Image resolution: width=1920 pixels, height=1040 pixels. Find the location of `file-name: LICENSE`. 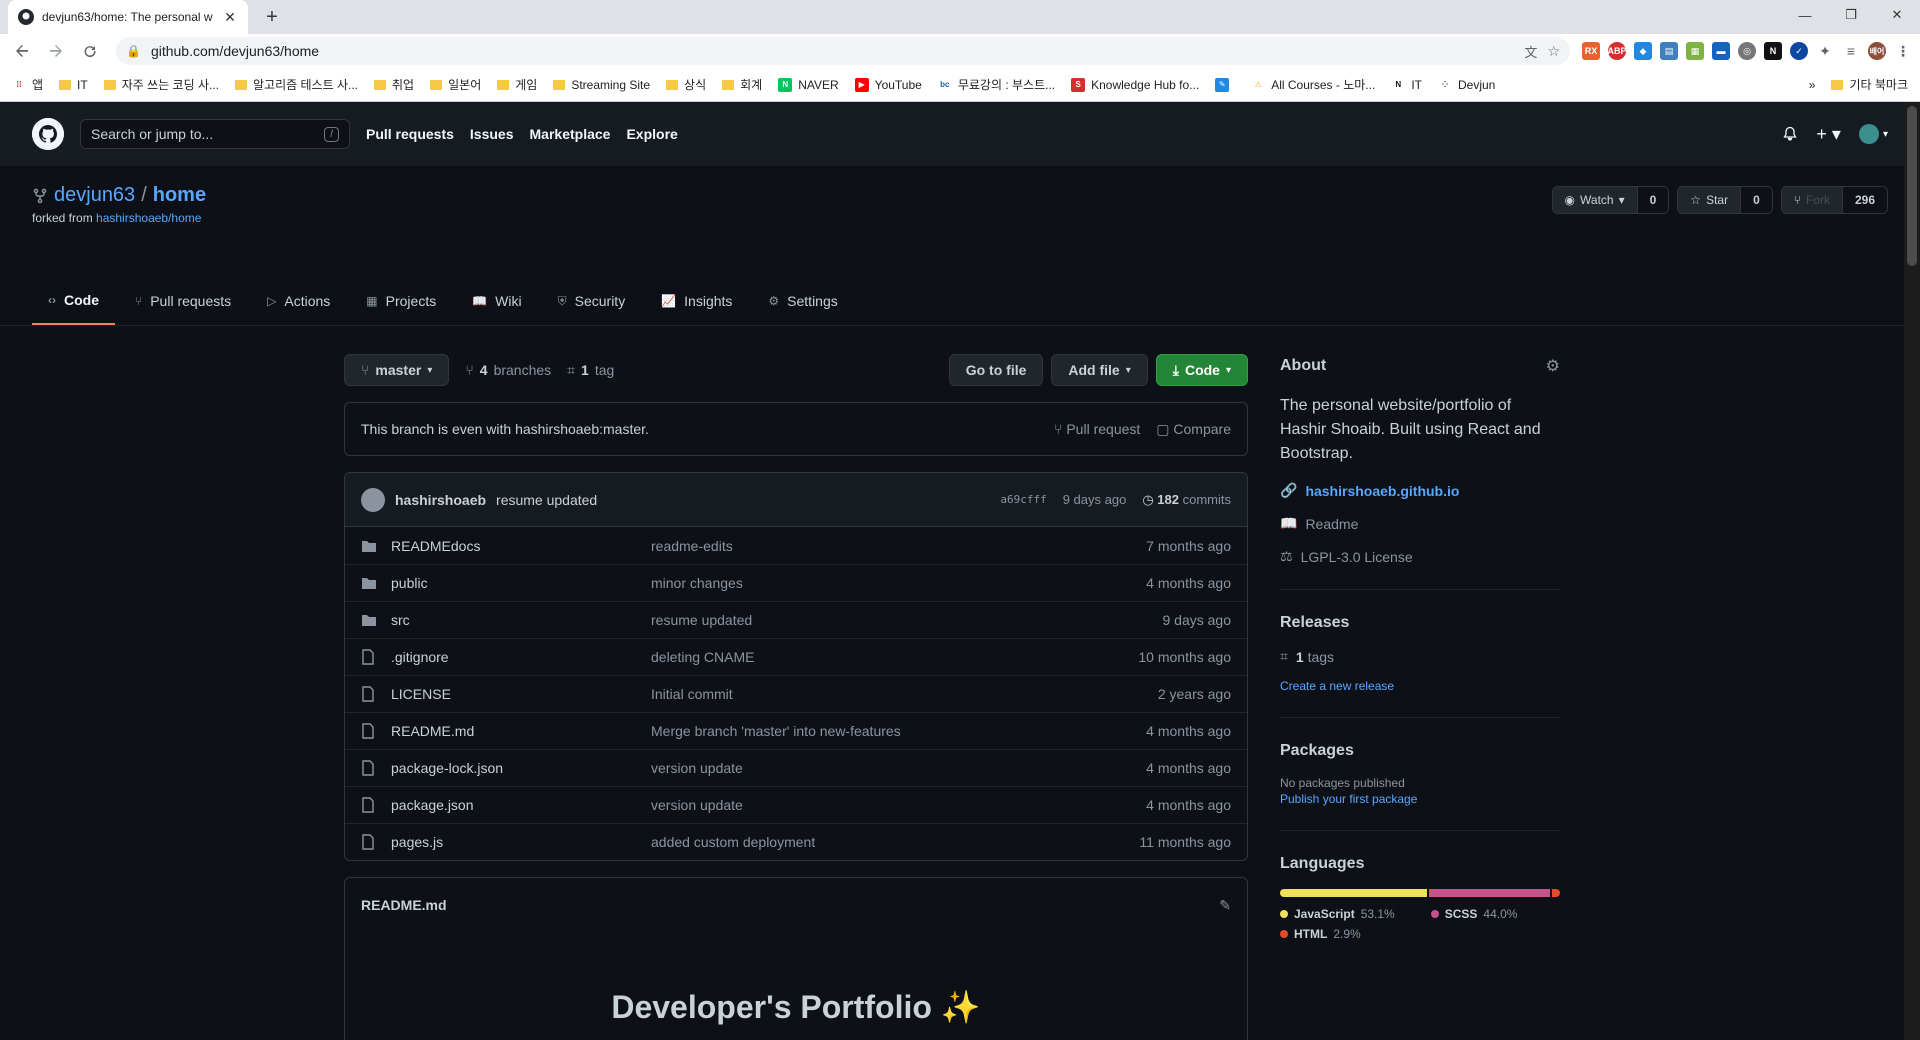

file-name: LICENSE is located at coordinates (521, 694).